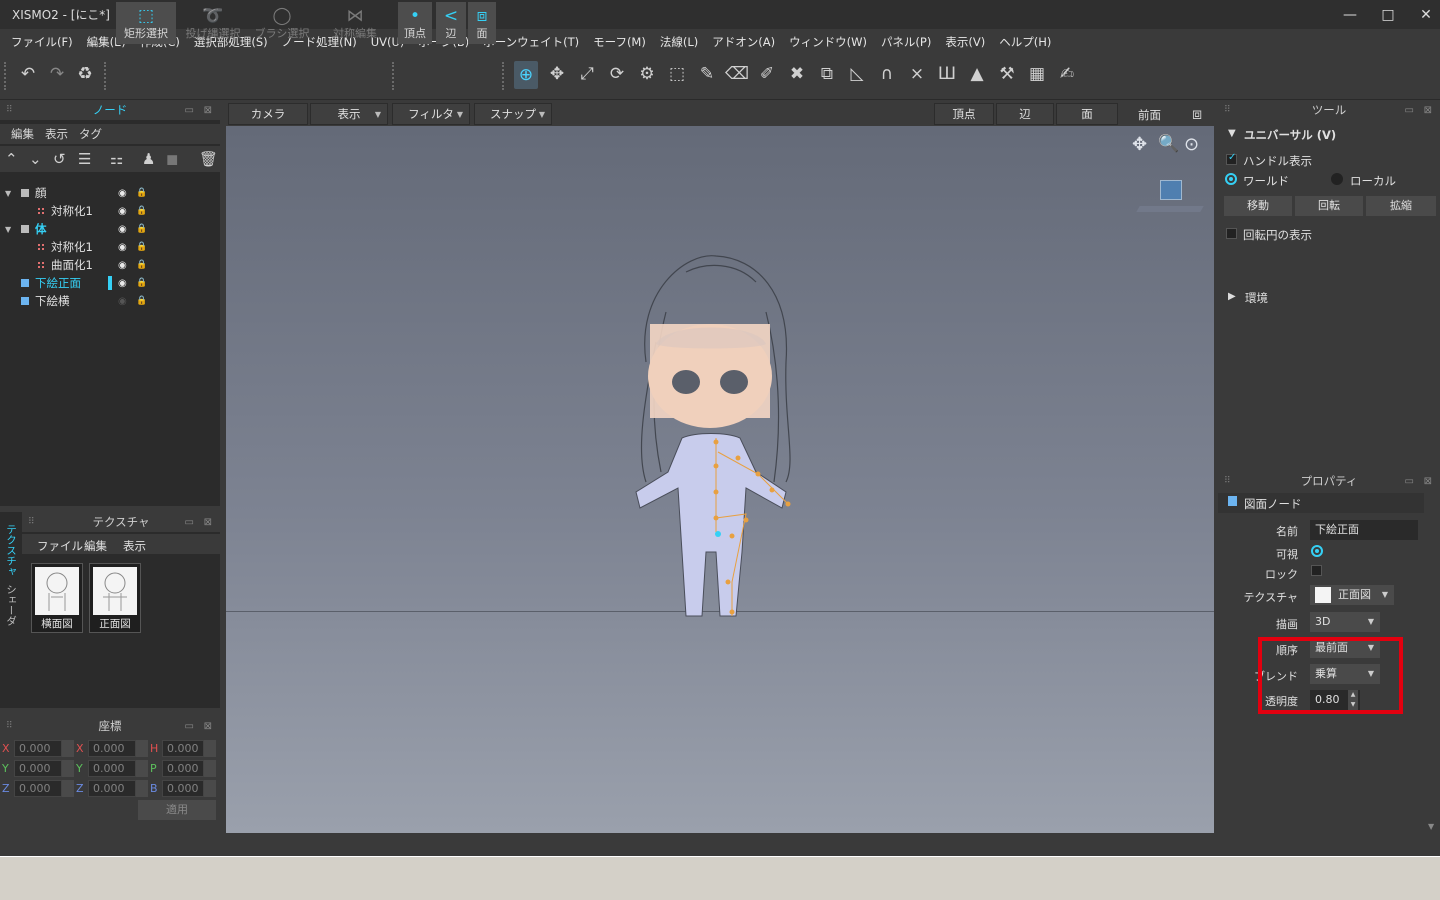 Image resolution: width=1440 pixels, height=900 pixels. I want to click on trash-icon: 🗑, so click(208, 159).